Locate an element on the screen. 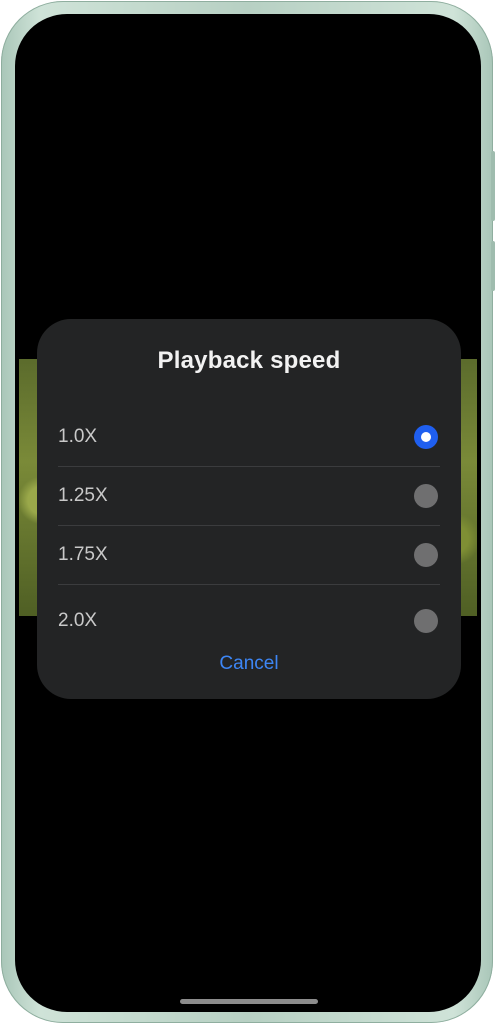 This screenshot has height=1026, width=496. speed-option-1-0x: 1.0X is located at coordinates (249, 436).